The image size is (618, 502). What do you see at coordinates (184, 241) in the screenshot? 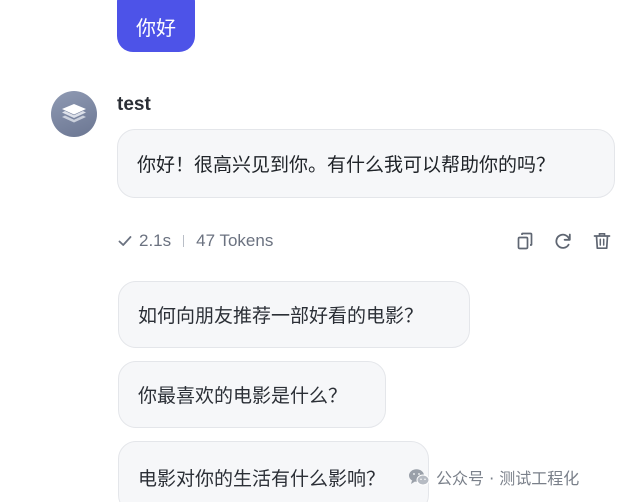
I see `meta-divider` at bounding box center [184, 241].